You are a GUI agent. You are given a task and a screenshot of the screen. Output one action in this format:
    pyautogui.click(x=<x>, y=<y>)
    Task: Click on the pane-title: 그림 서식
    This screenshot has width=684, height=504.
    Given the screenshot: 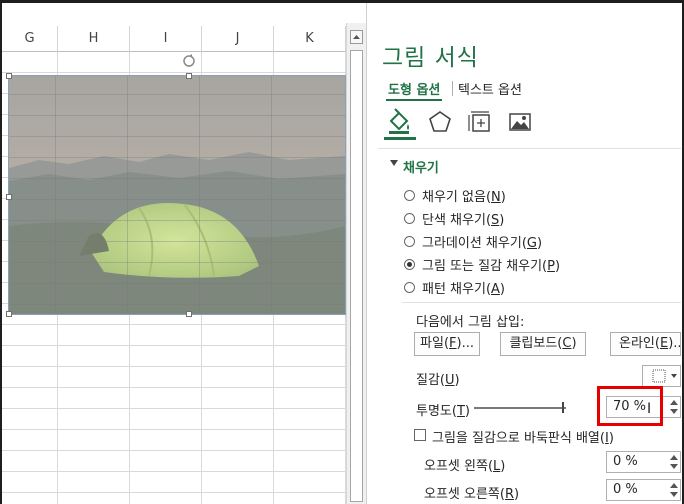 What is the action you would take?
    pyautogui.click(x=430, y=58)
    